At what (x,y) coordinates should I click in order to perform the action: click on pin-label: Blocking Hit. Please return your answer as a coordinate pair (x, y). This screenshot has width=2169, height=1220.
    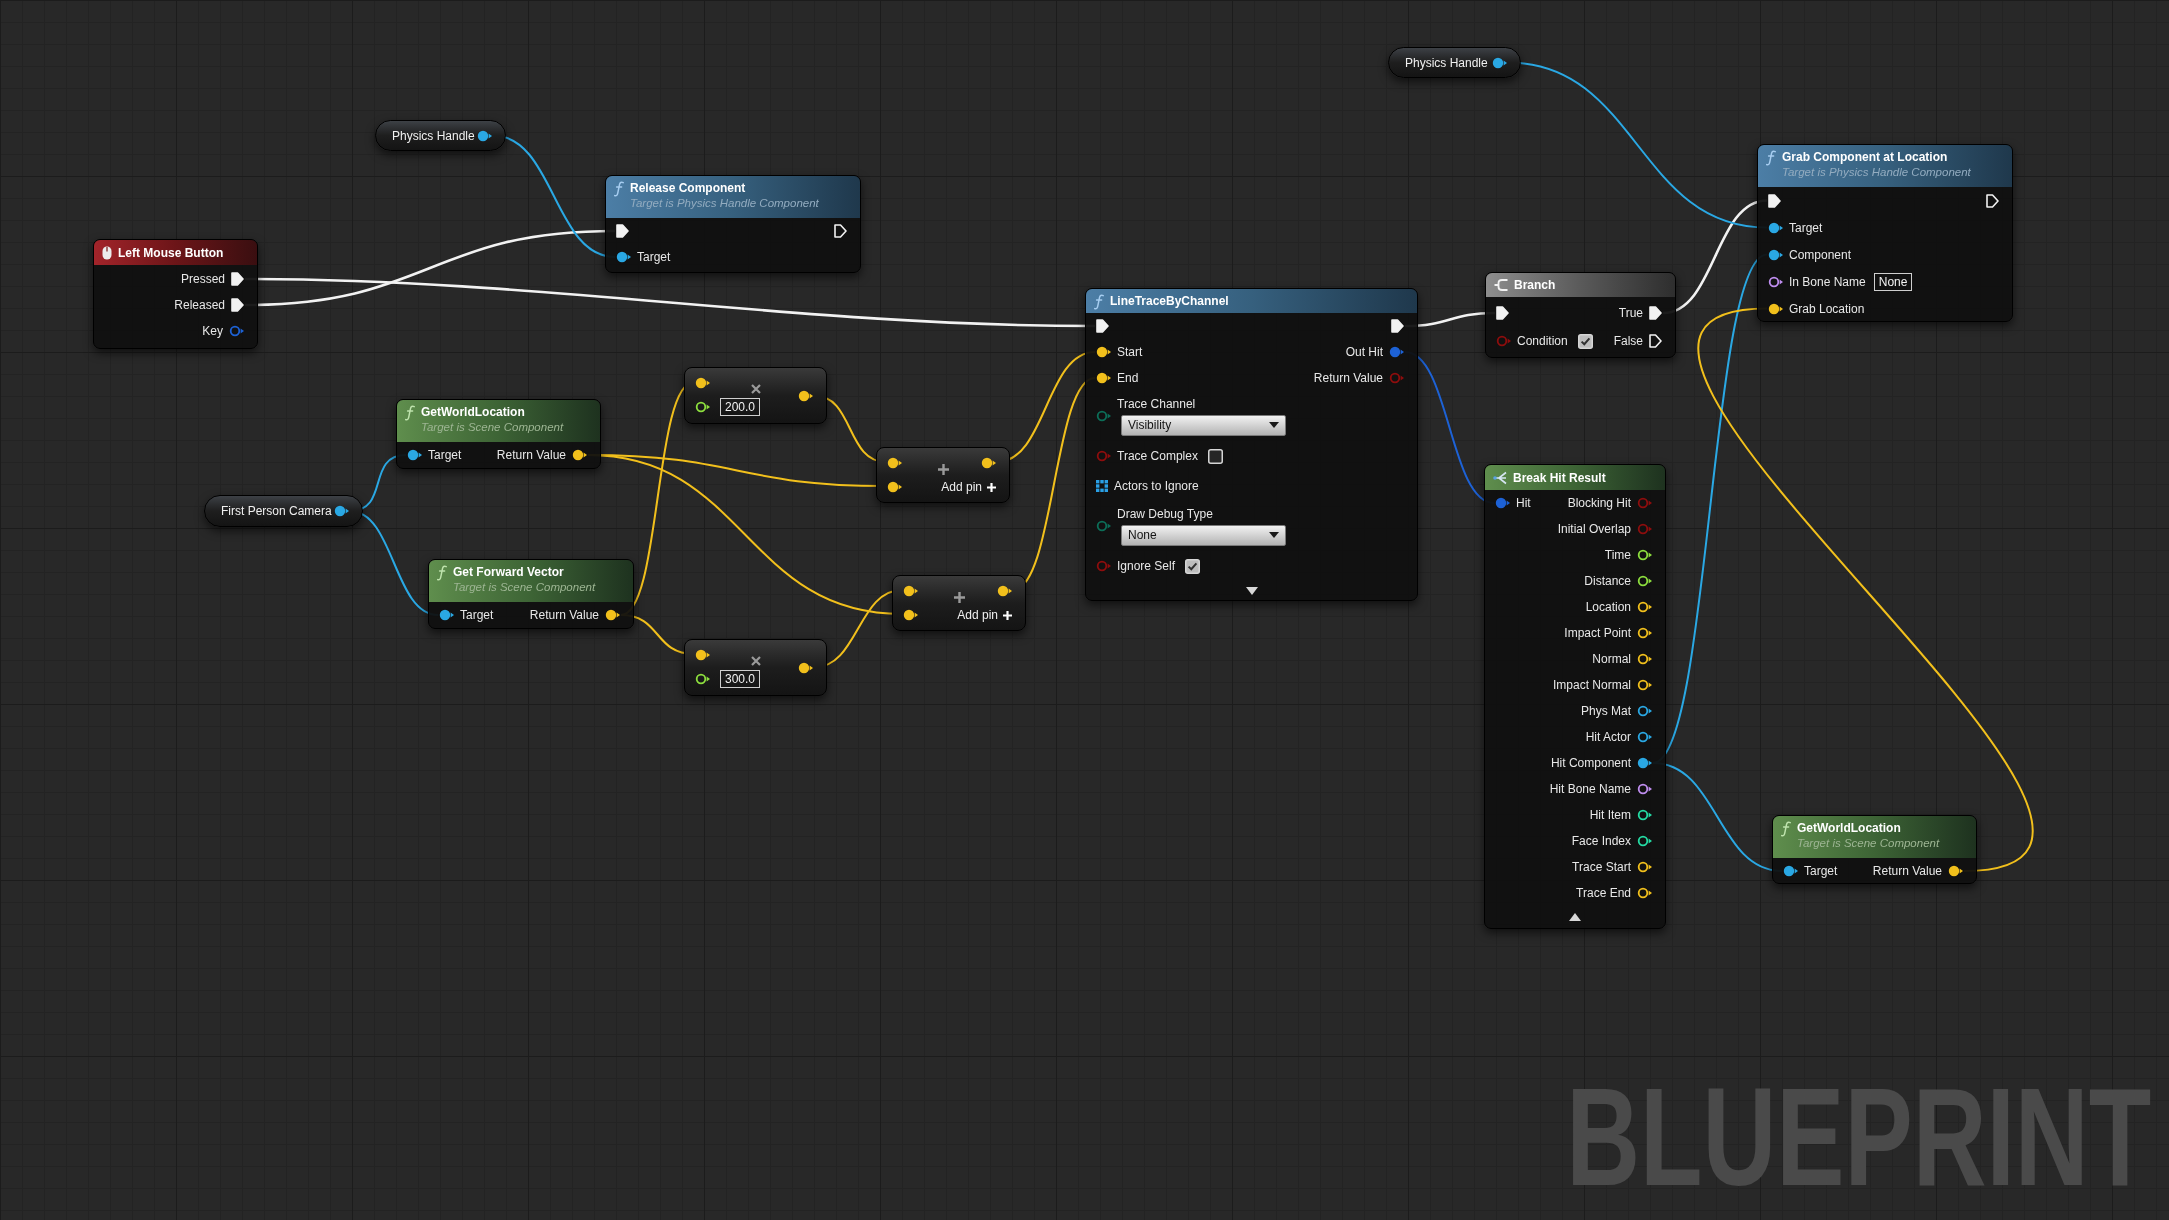
    Looking at the image, I should click on (1599, 503).